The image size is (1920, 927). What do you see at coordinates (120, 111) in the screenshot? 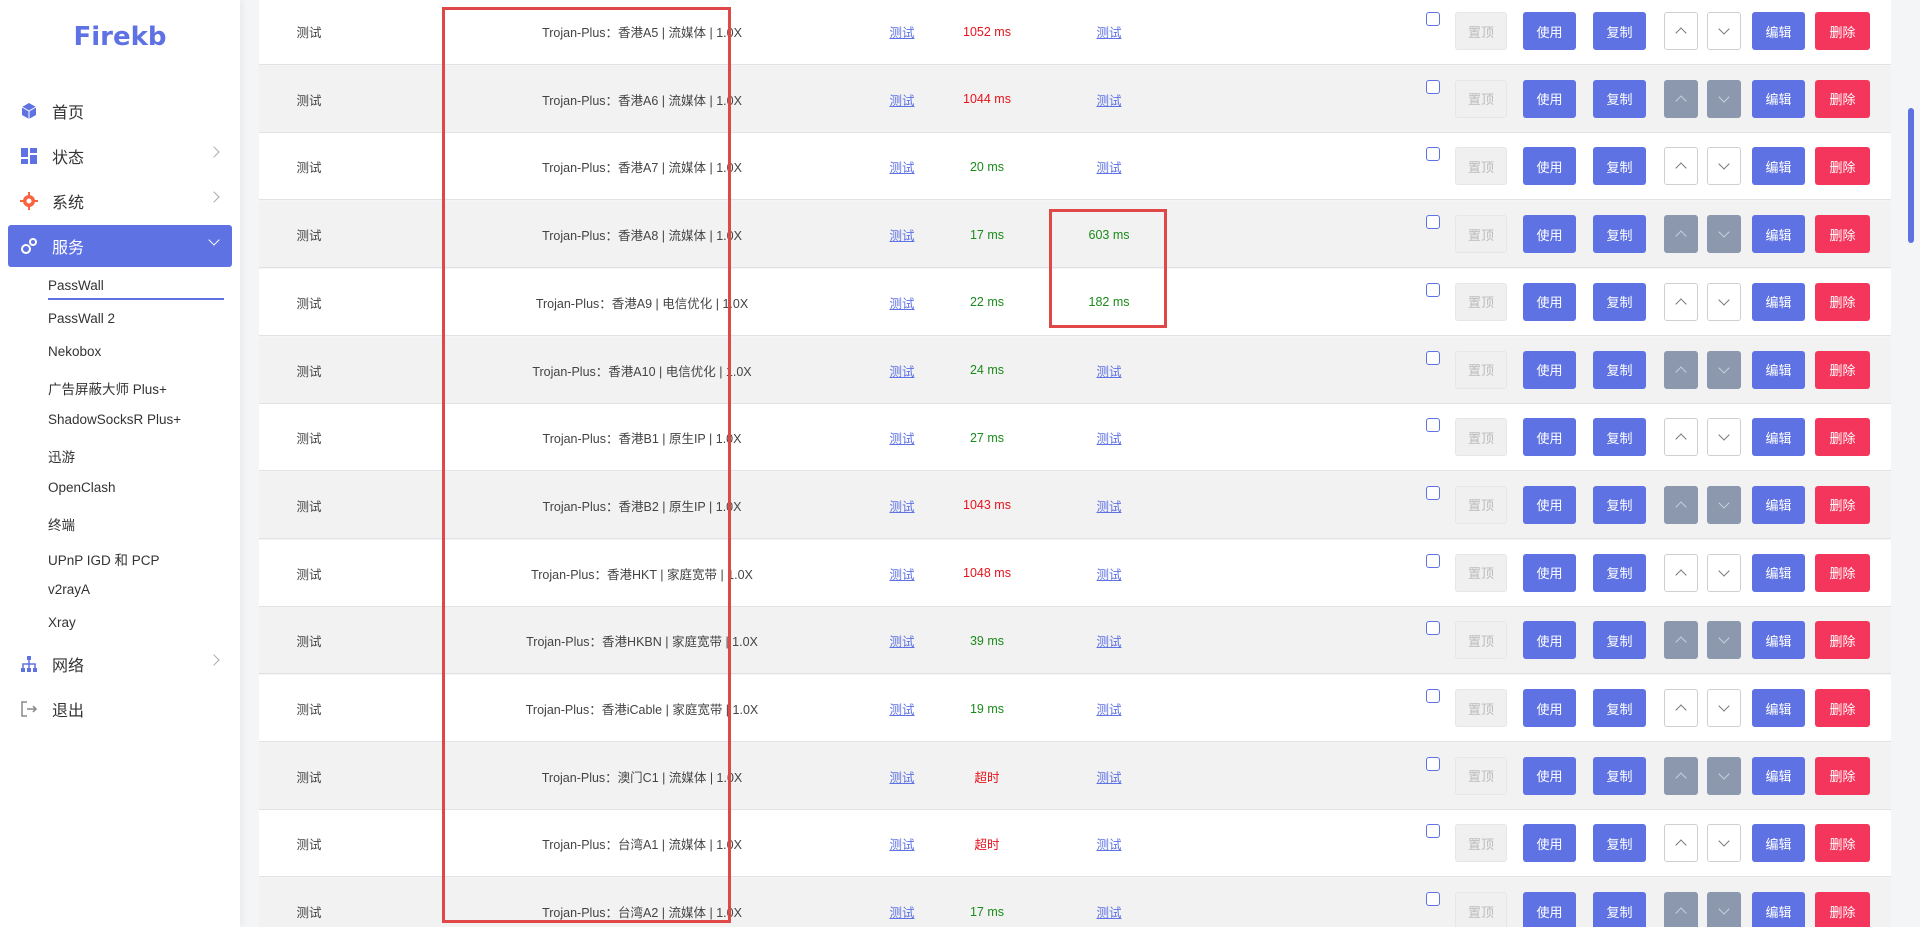
I see `nav-home: 首页` at bounding box center [120, 111].